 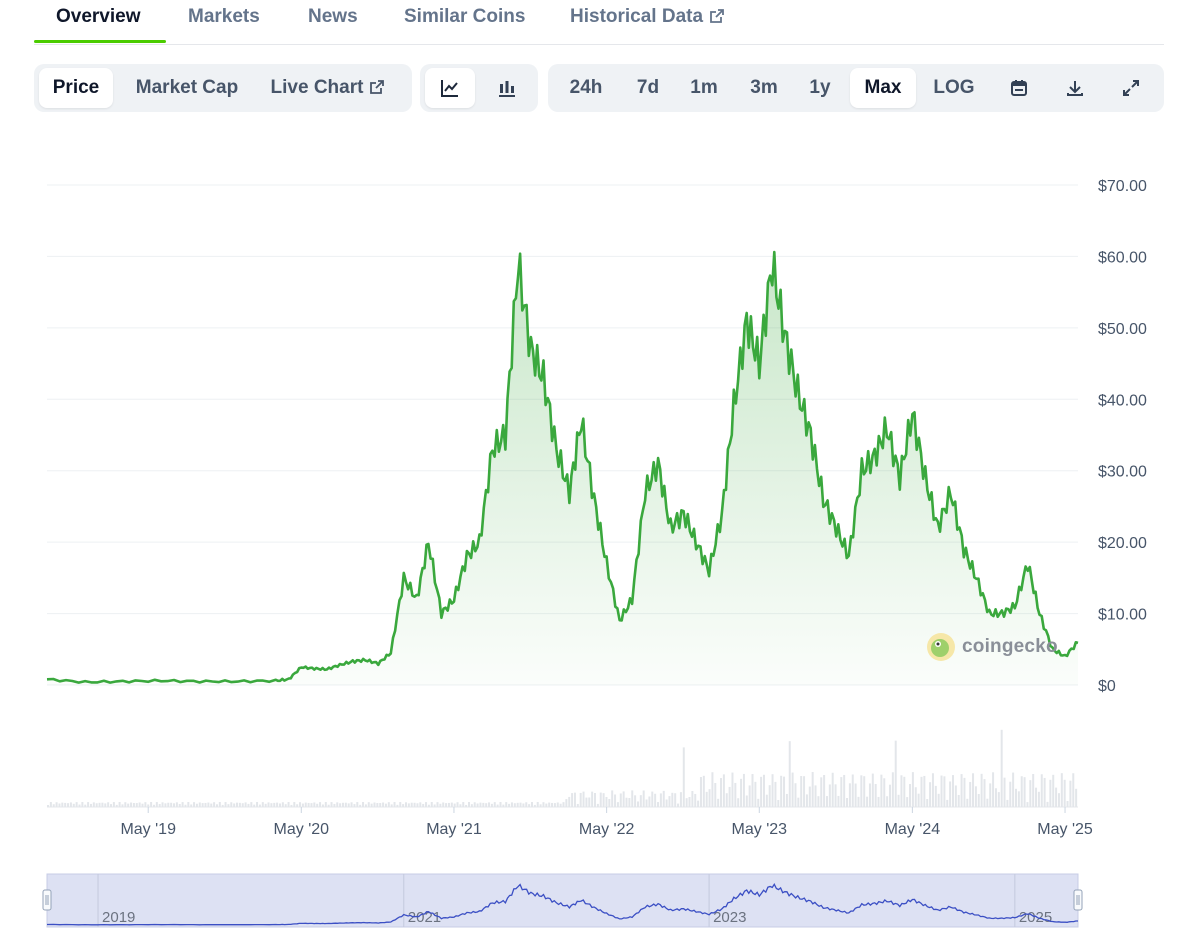 I want to click on tab-similar-coins: Similar Coins, so click(x=464, y=17).